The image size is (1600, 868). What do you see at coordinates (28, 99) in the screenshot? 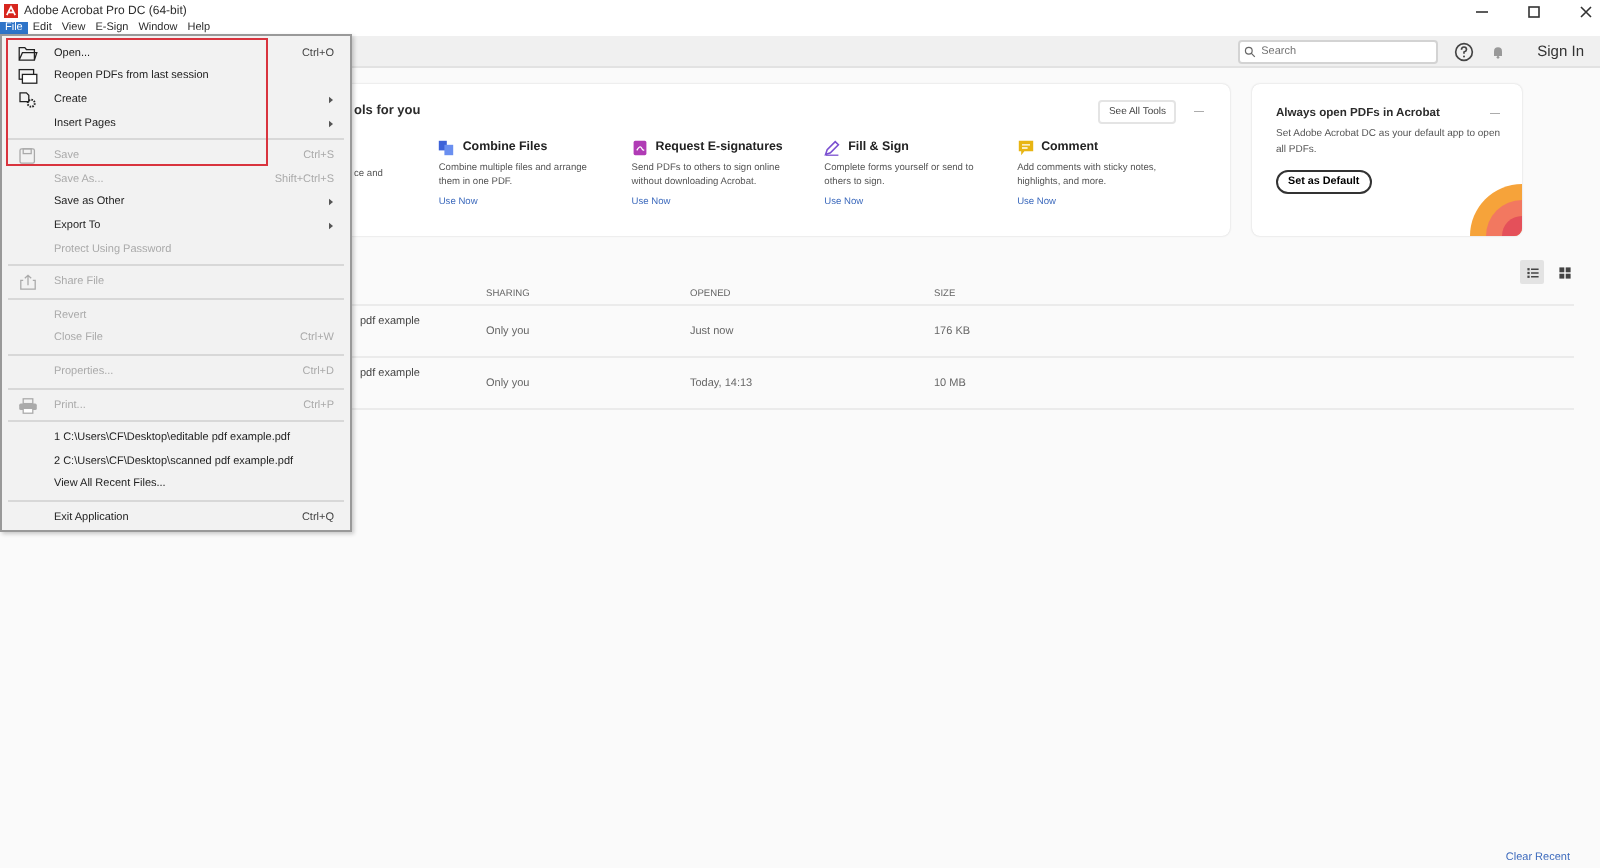
I see `document-gear-icon` at bounding box center [28, 99].